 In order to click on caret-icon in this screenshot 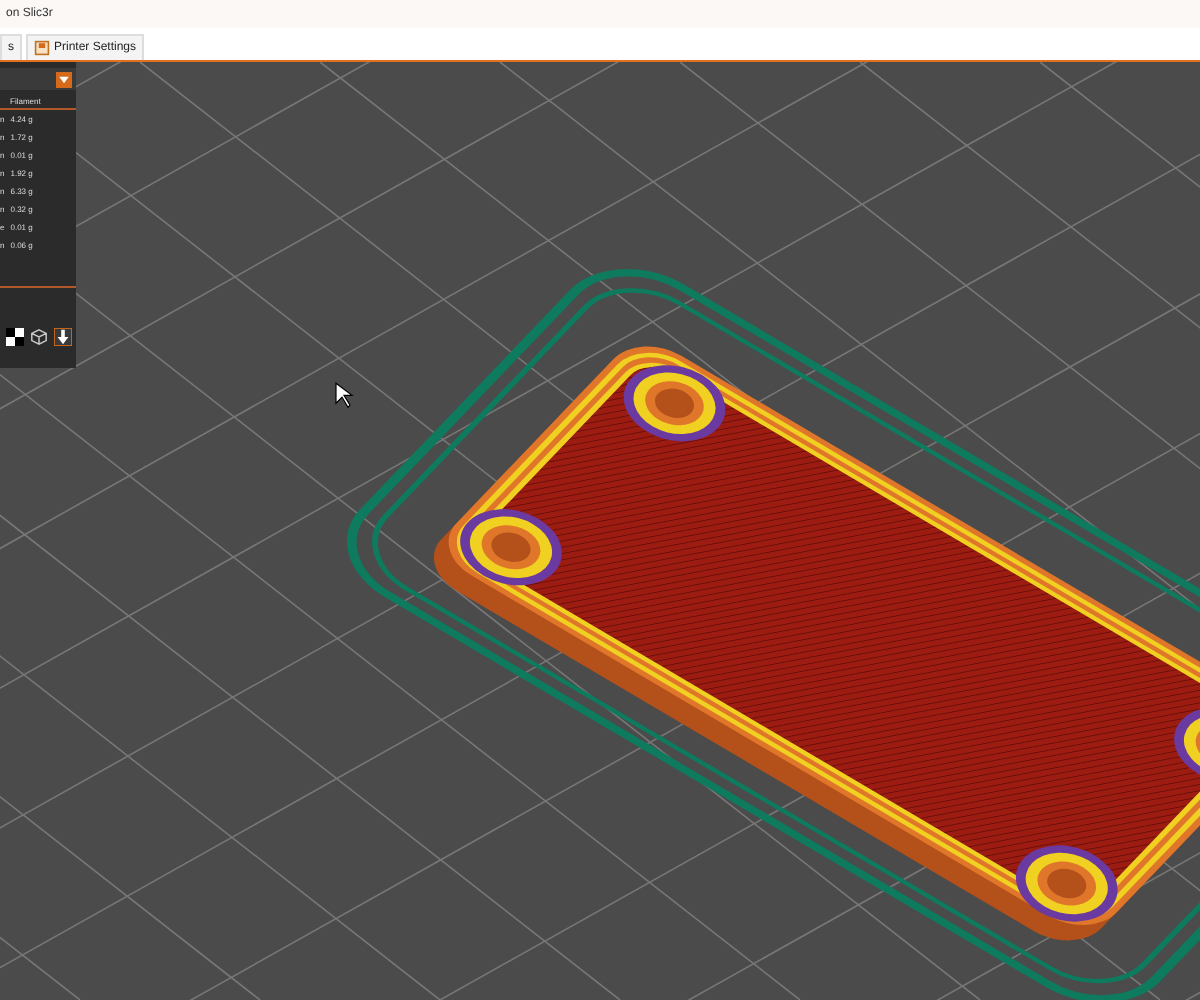, I will do `click(64, 79)`.